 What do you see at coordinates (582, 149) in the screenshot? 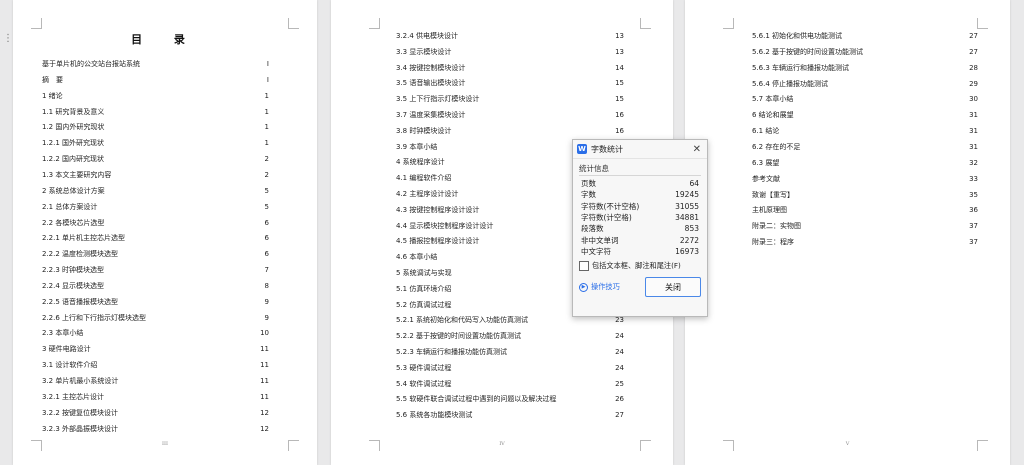
I see `wps-writer-icon: W` at bounding box center [582, 149].